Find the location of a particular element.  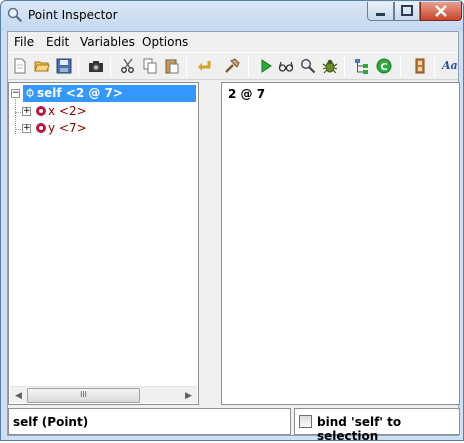

undo-arrow-icon is located at coordinates (204, 66).